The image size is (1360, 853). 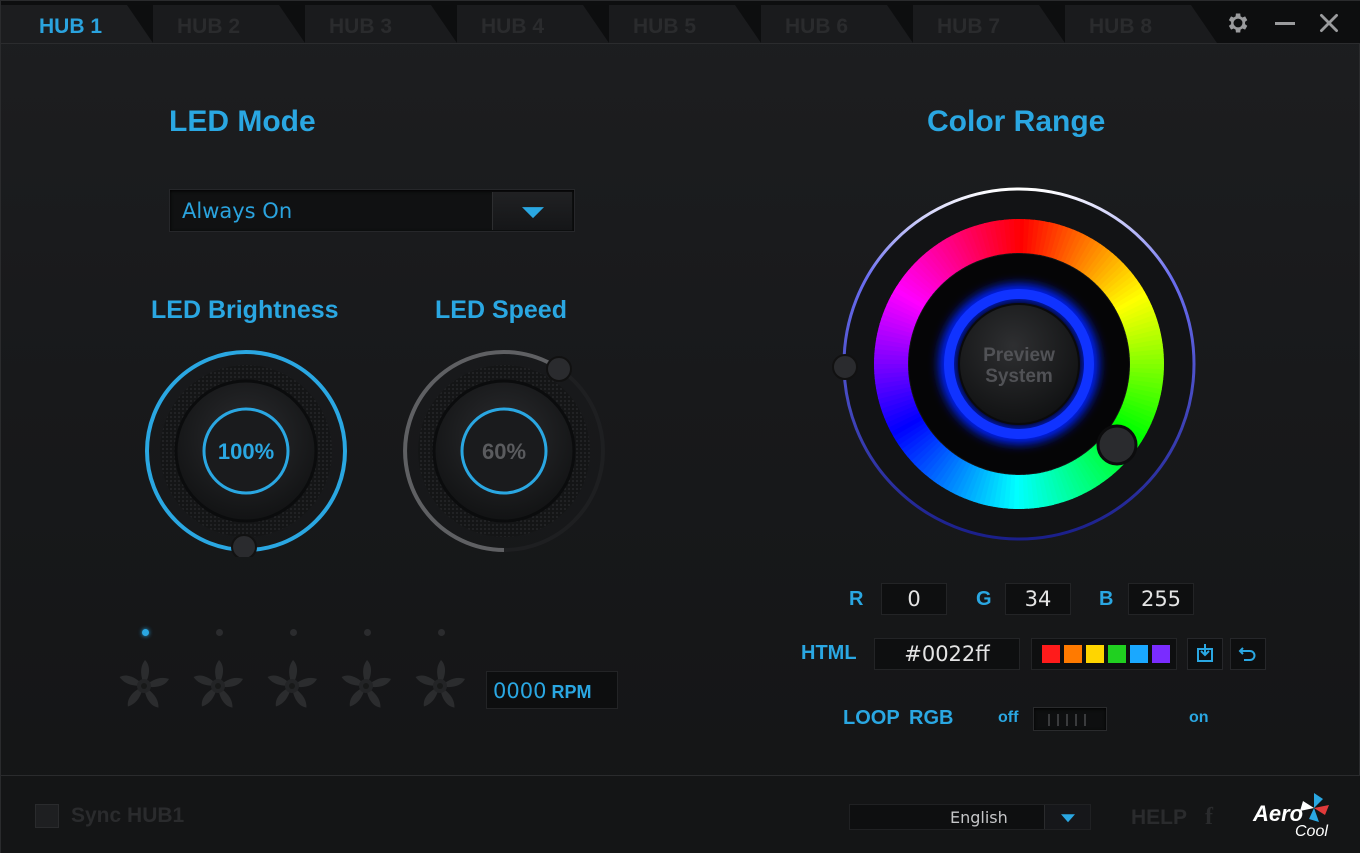 I want to click on speed-value: 60%, so click(x=504, y=451).